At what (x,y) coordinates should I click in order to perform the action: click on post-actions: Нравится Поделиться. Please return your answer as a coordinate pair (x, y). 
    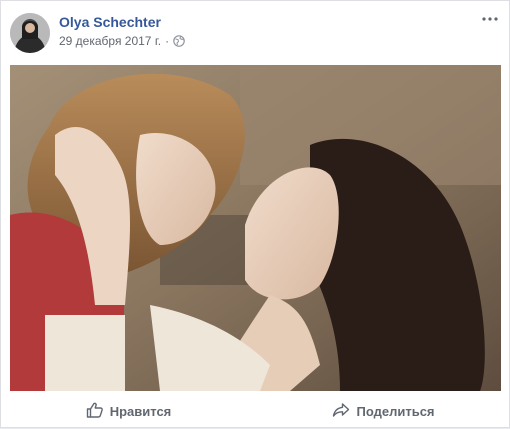
    Looking at the image, I should click on (255, 411).